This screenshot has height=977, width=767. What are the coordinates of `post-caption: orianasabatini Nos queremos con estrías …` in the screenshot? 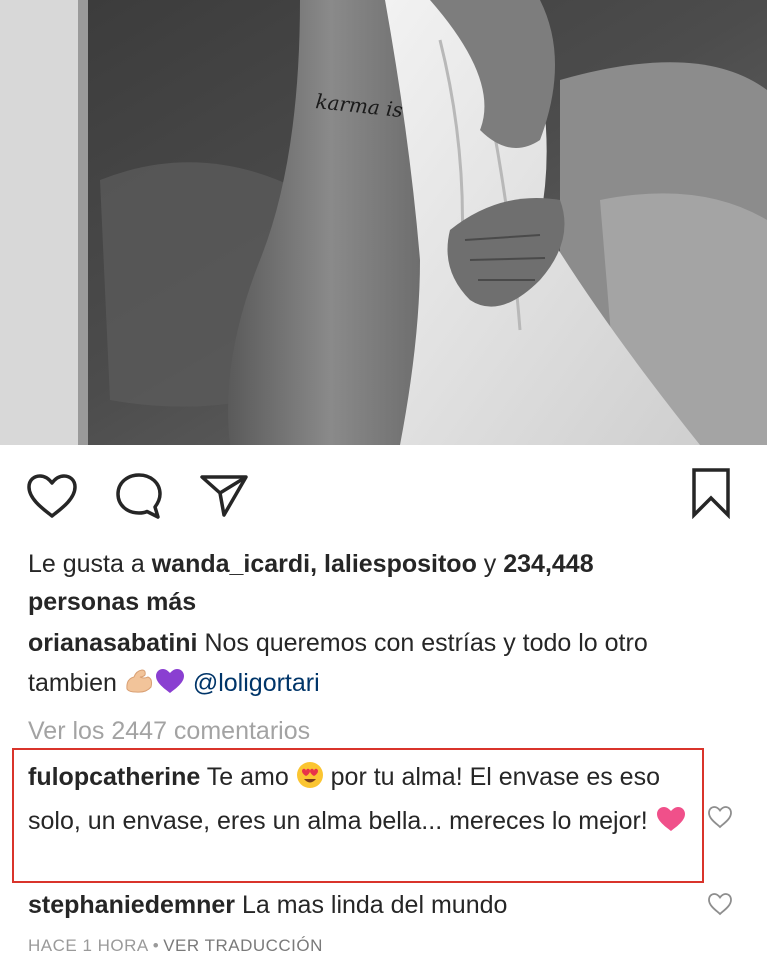 It's located at (383, 665).